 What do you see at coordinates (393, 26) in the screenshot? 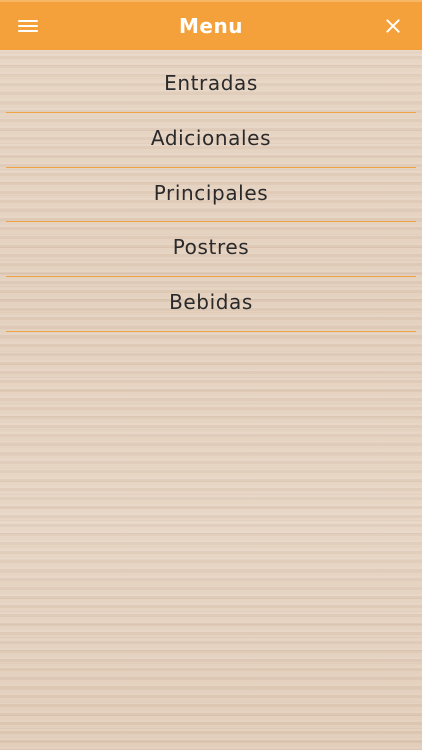
I see `close-icon` at bounding box center [393, 26].